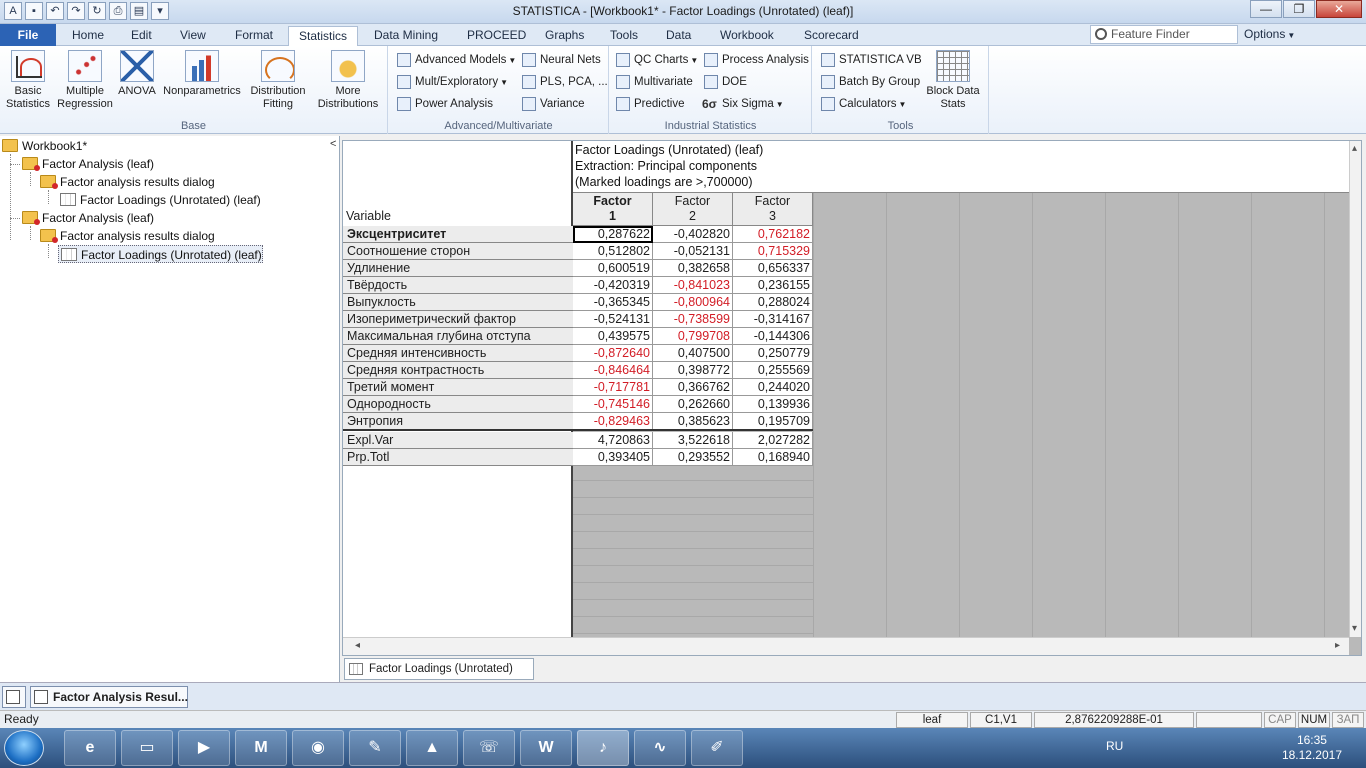 The height and width of the screenshot is (768, 1366). I want to click on table-cell: -0,841023, so click(693, 285).